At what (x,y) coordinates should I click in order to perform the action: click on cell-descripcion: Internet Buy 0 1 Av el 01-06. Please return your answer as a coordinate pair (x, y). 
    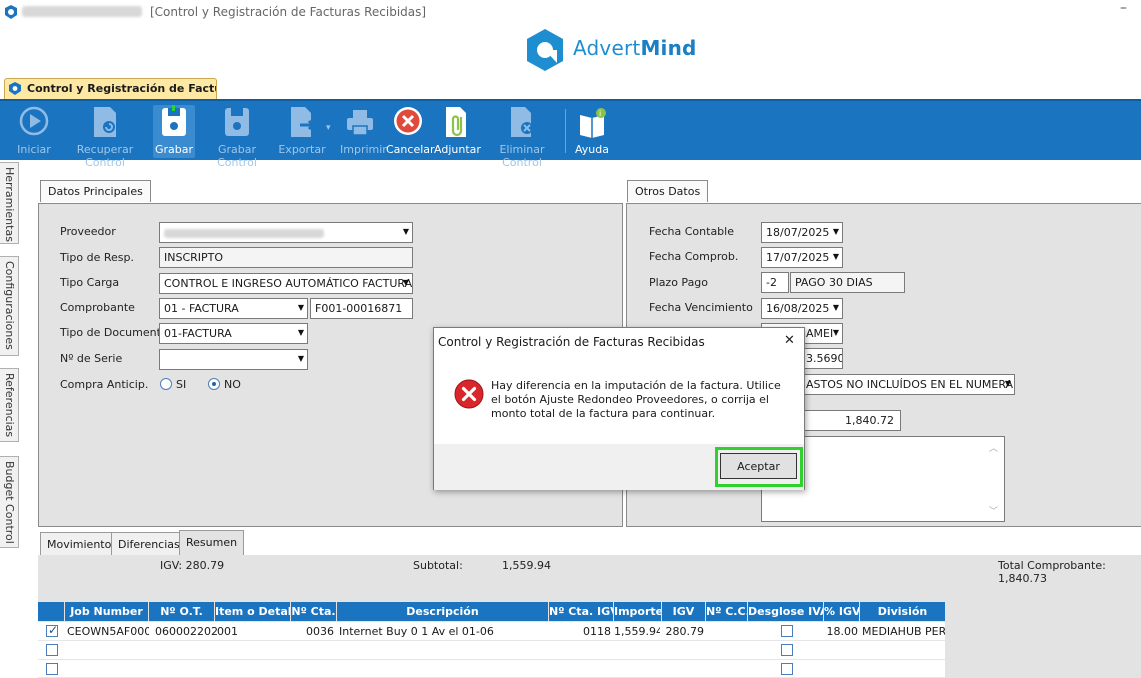
    Looking at the image, I should click on (416, 631).